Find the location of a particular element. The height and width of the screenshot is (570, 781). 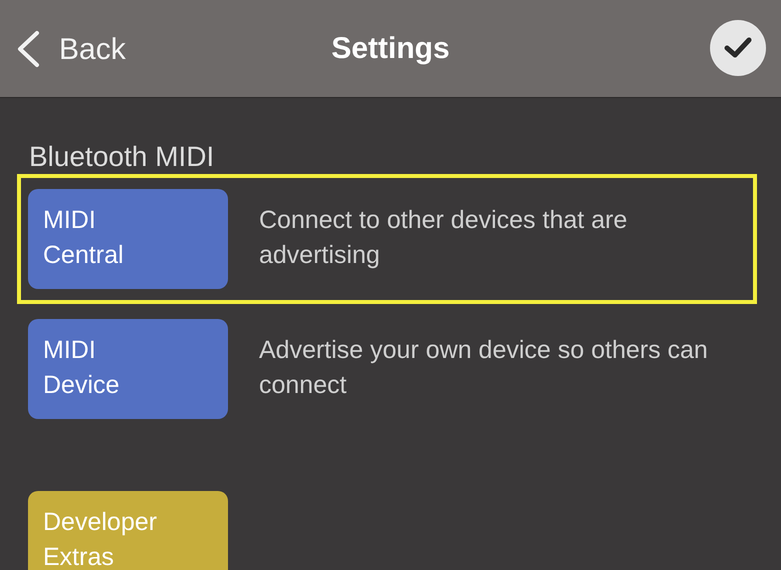

chevron-left-icon is located at coordinates (28, 49).